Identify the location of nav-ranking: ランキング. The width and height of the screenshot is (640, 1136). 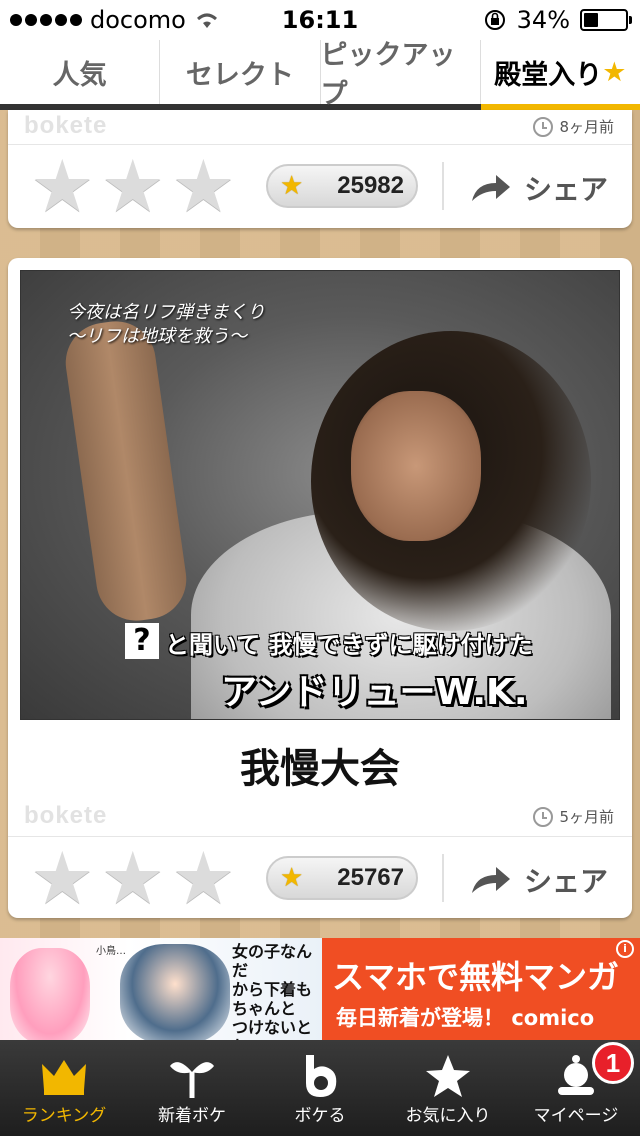
(64, 1088).